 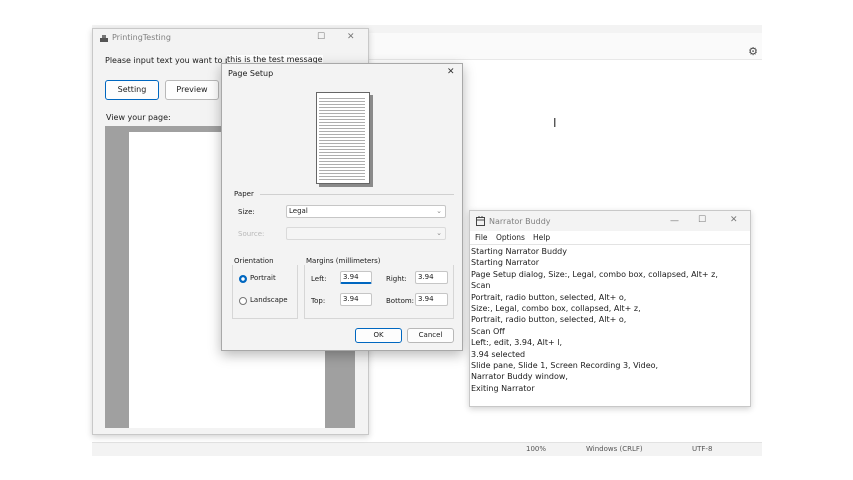 What do you see at coordinates (610, 238) in the screenshot?
I see `narrator-buddy-menubar: File Options Help` at bounding box center [610, 238].